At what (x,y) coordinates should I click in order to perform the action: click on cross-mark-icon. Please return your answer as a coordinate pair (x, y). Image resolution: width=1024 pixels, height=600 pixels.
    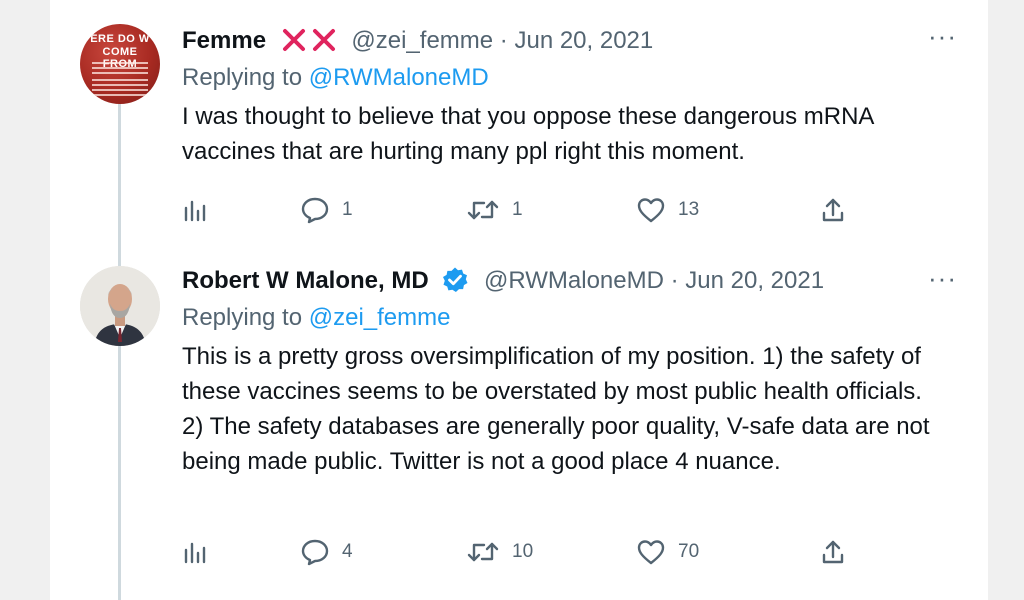
    Looking at the image, I should click on (309, 40).